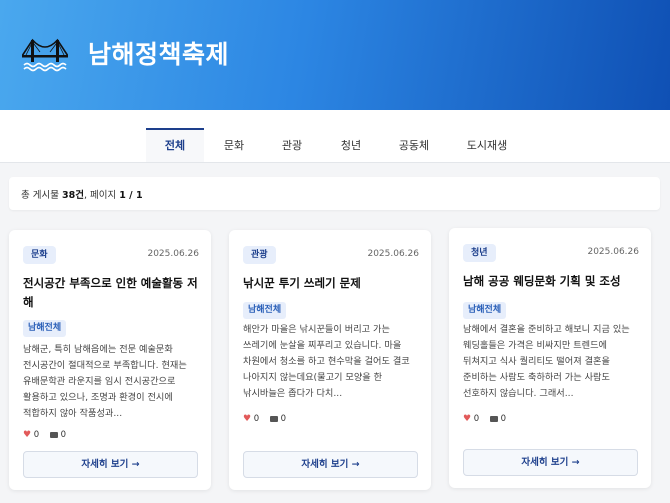  I want to click on post-title: 낚시꾼 투기 쓰레기 문제, so click(332, 283).